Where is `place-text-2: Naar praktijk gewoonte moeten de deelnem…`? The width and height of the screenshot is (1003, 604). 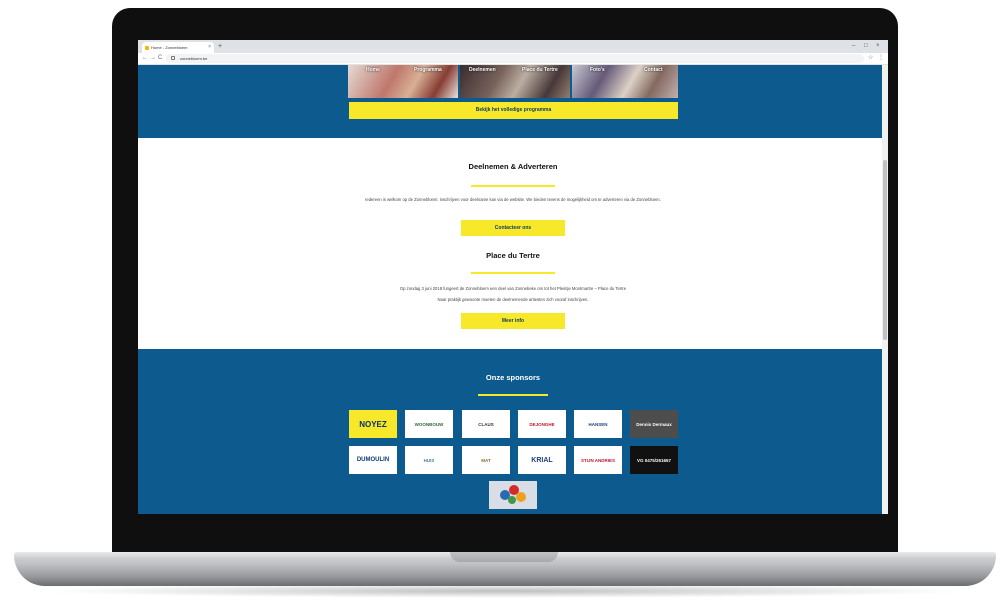
place-text-2: Naar praktijk gewoonte moeten de deelnem… is located at coordinates (513, 299).